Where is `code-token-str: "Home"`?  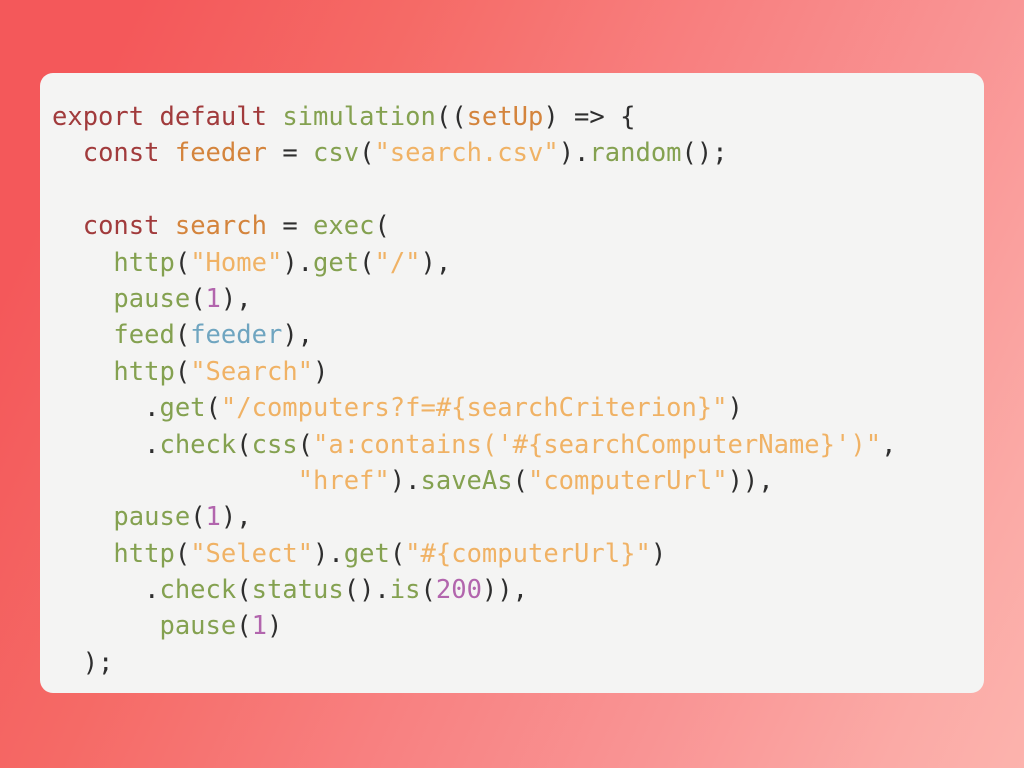
code-token-str: "Home" is located at coordinates (236, 262).